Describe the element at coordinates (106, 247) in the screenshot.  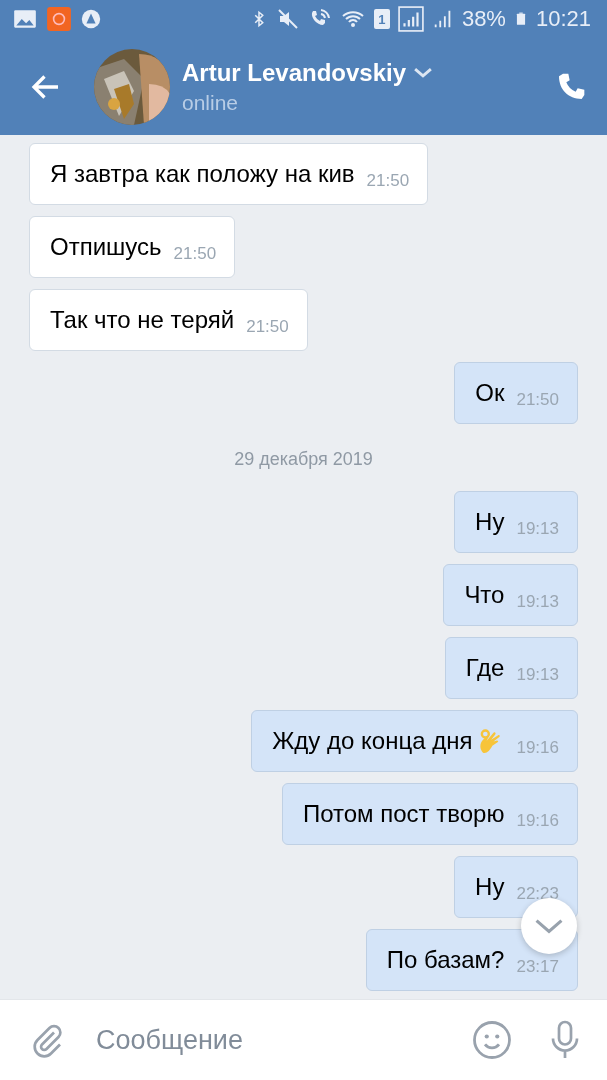
I see `message-text: Отпишусь` at that location.